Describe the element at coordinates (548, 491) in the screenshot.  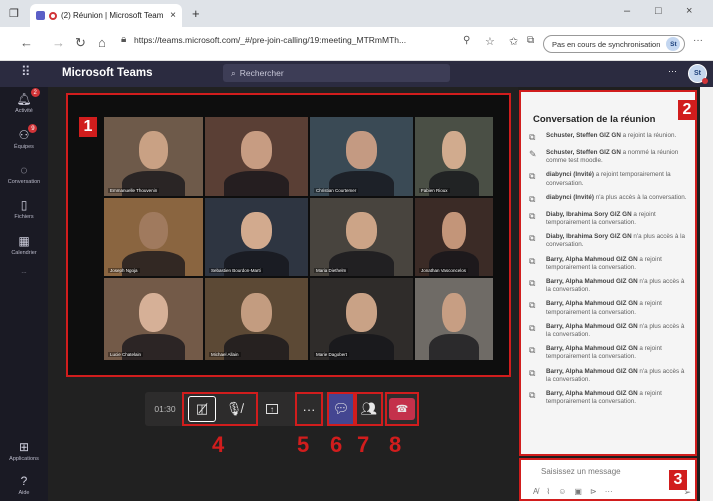
I see `attach-icon: ⌇` at that location.